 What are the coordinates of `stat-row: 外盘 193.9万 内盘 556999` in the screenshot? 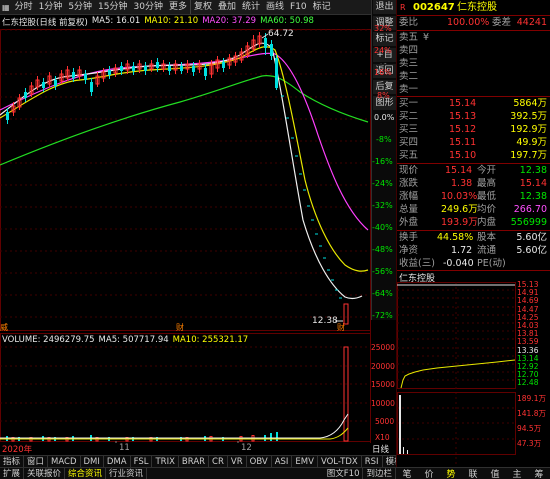 It's located at (473, 222).